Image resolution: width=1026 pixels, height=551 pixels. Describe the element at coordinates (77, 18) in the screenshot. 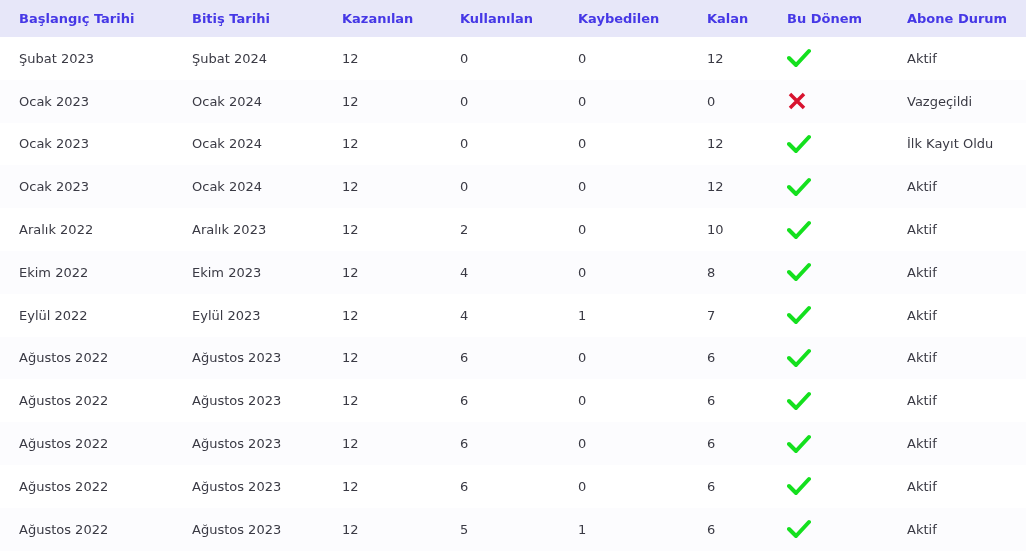

I see `column-header: Başlangıç Tarihi` at that location.